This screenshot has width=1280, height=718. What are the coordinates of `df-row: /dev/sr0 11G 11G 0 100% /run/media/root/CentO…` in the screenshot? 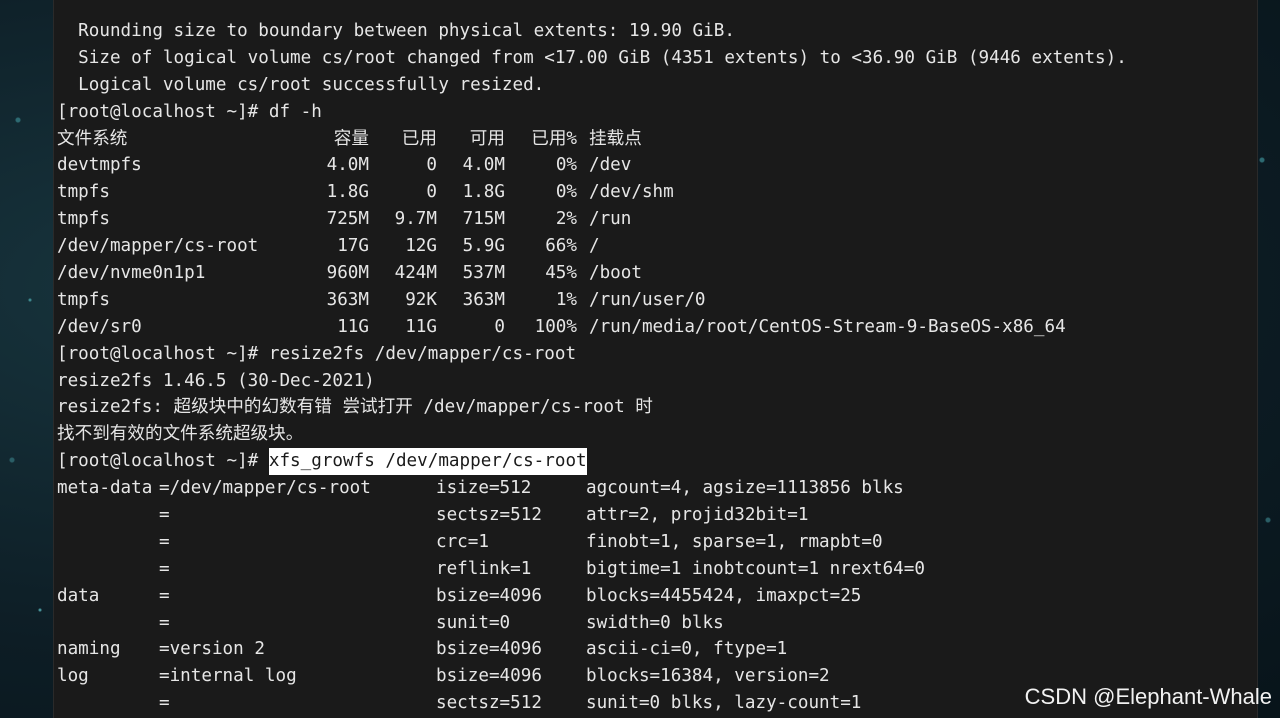 It's located at (657, 327).